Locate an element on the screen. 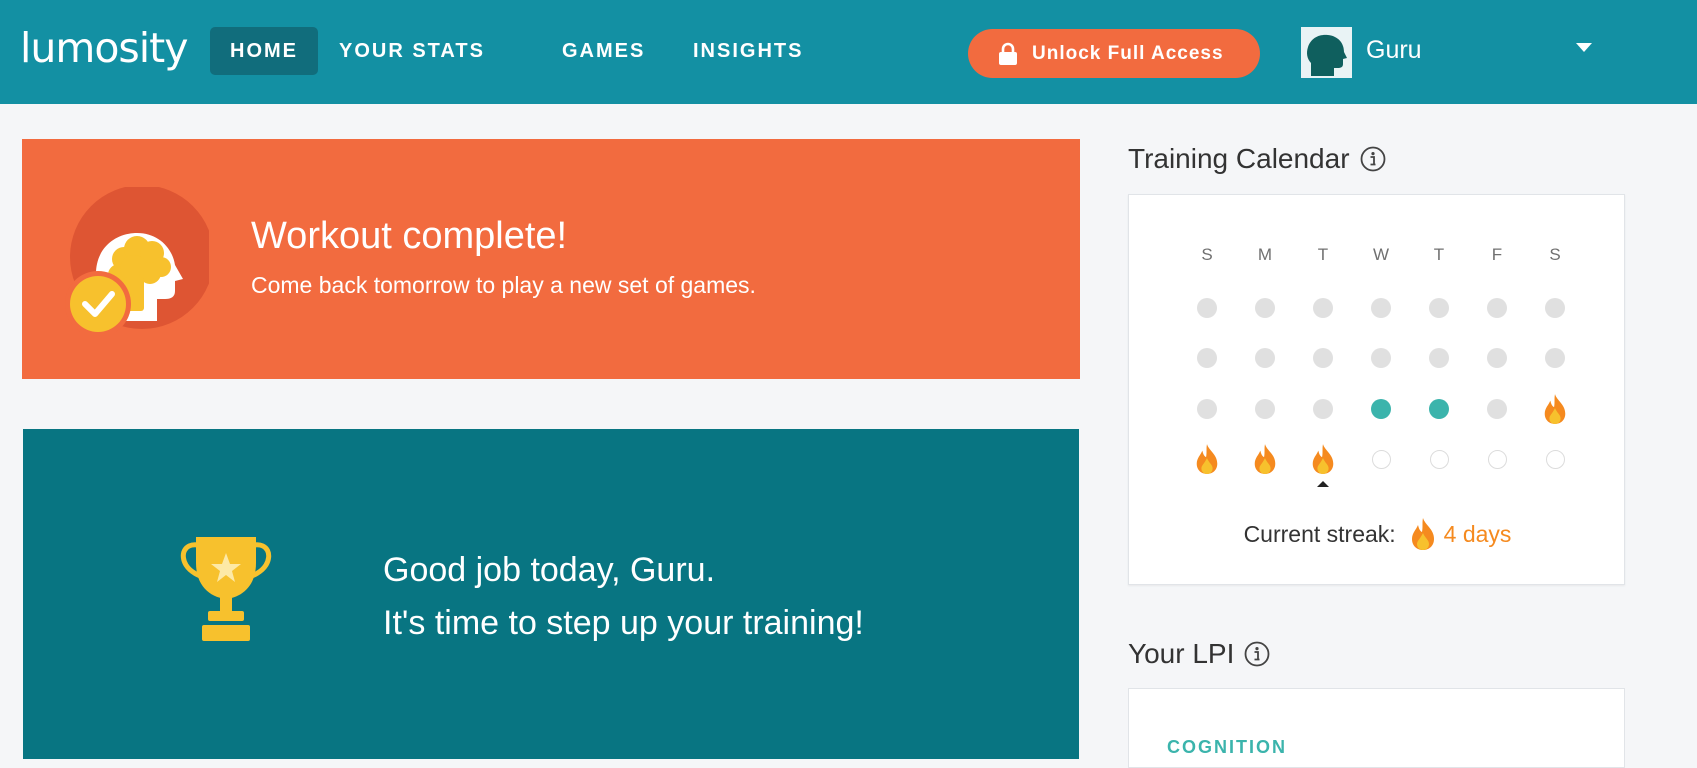 The width and height of the screenshot is (1697, 768). unlock-button-label: Unlock Full Access is located at coordinates (1128, 53).